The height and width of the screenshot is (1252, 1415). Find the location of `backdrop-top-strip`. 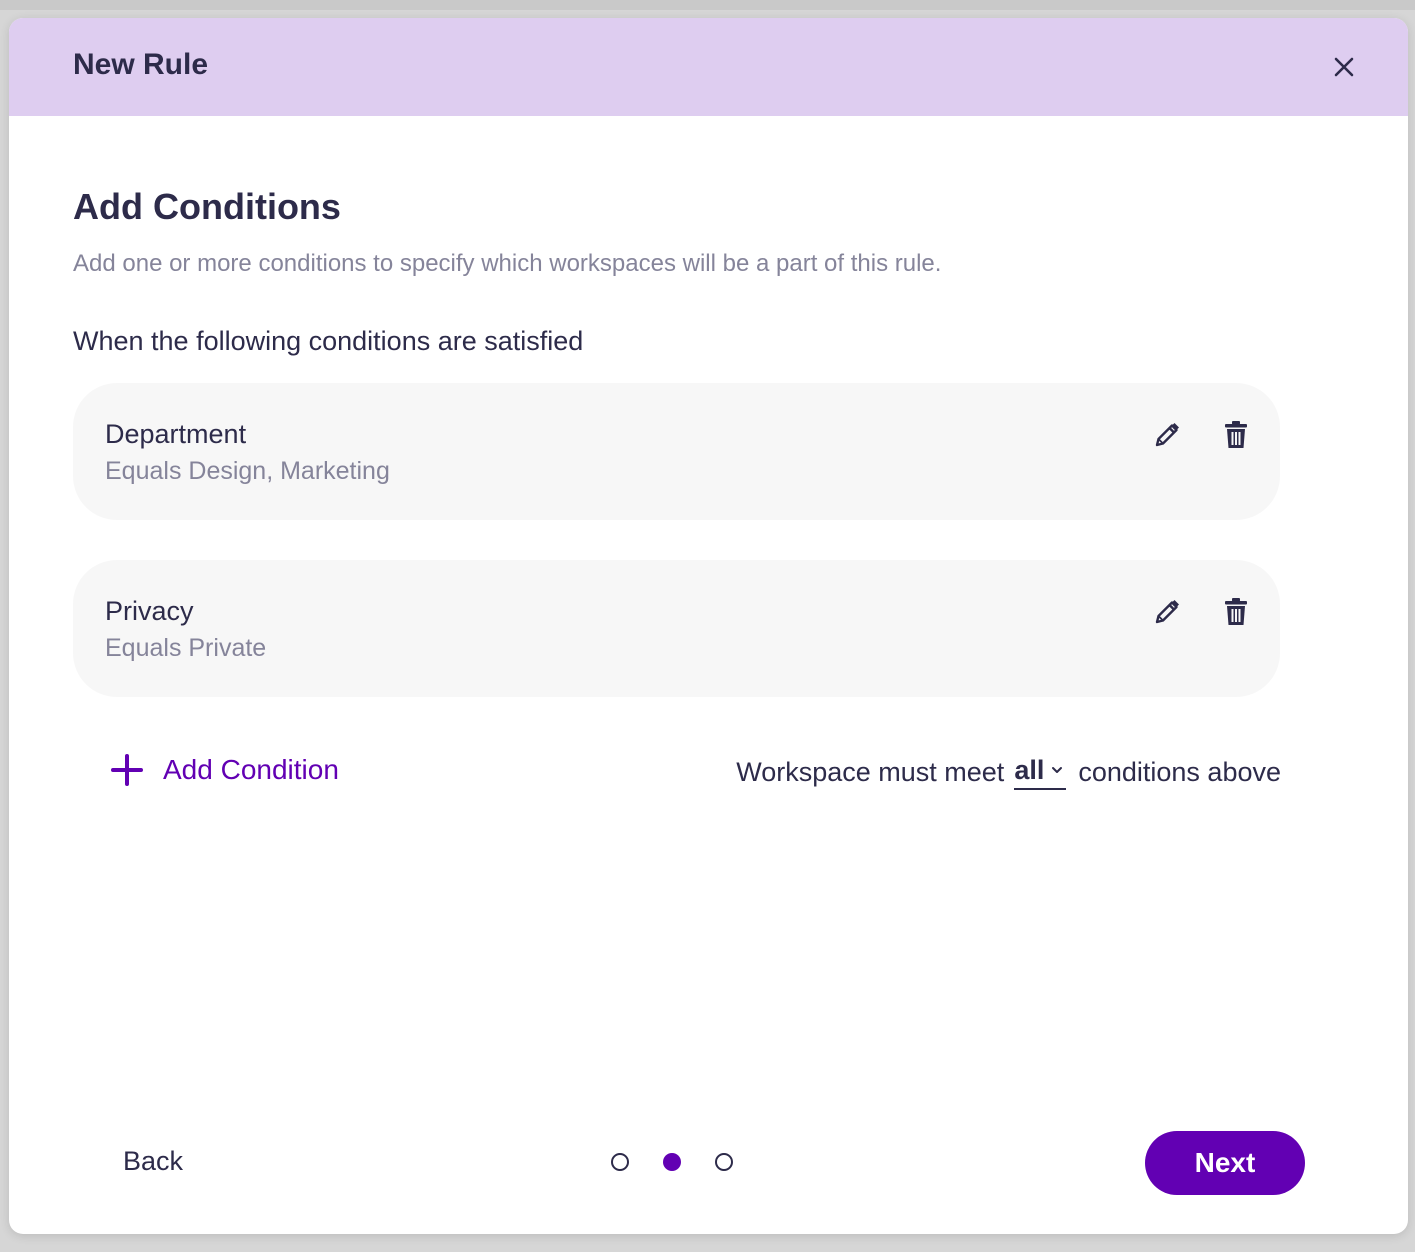

backdrop-top-strip is located at coordinates (707, 5).